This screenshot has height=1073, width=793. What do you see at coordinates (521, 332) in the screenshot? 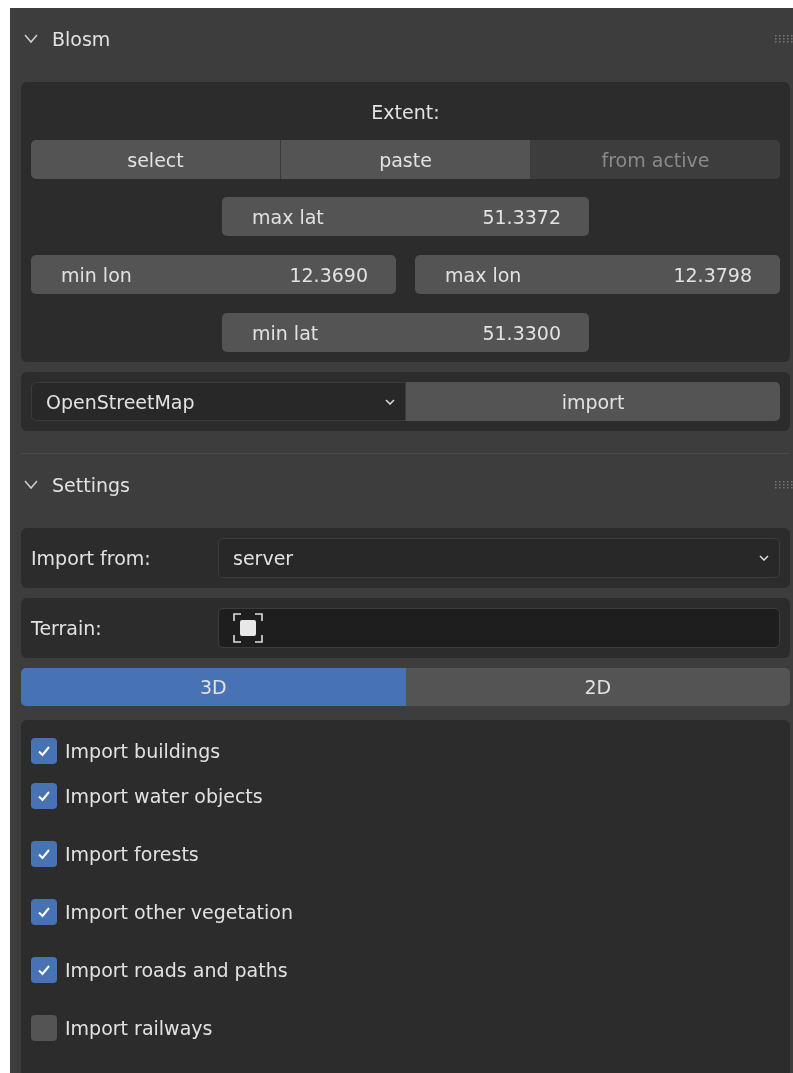
I see `field-value: 51.3300` at bounding box center [521, 332].